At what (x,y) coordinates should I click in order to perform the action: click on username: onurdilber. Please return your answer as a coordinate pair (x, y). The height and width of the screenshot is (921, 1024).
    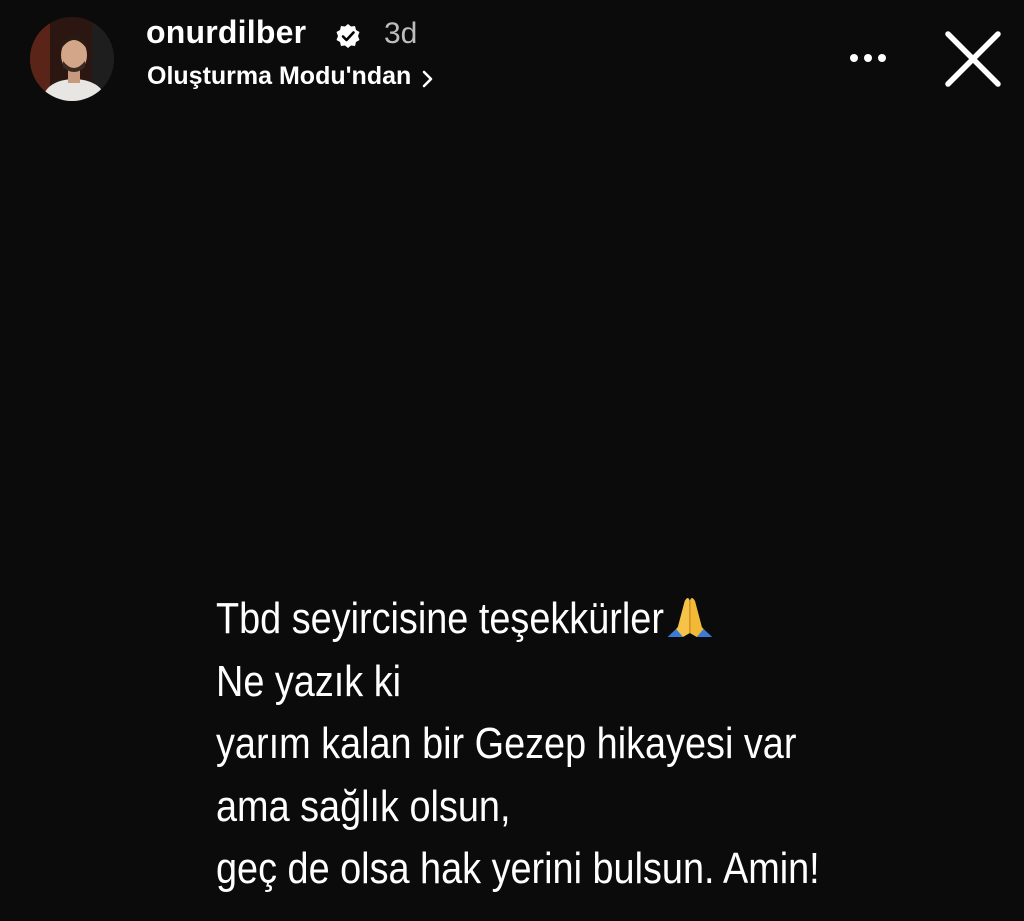
    Looking at the image, I should click on (226, 32).